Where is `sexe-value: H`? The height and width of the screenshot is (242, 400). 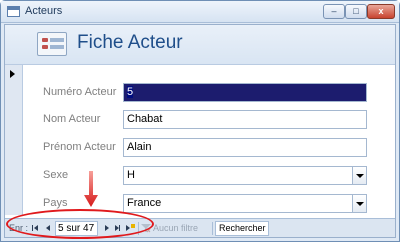
sexe-value: H is located at coordinates (131, 175).